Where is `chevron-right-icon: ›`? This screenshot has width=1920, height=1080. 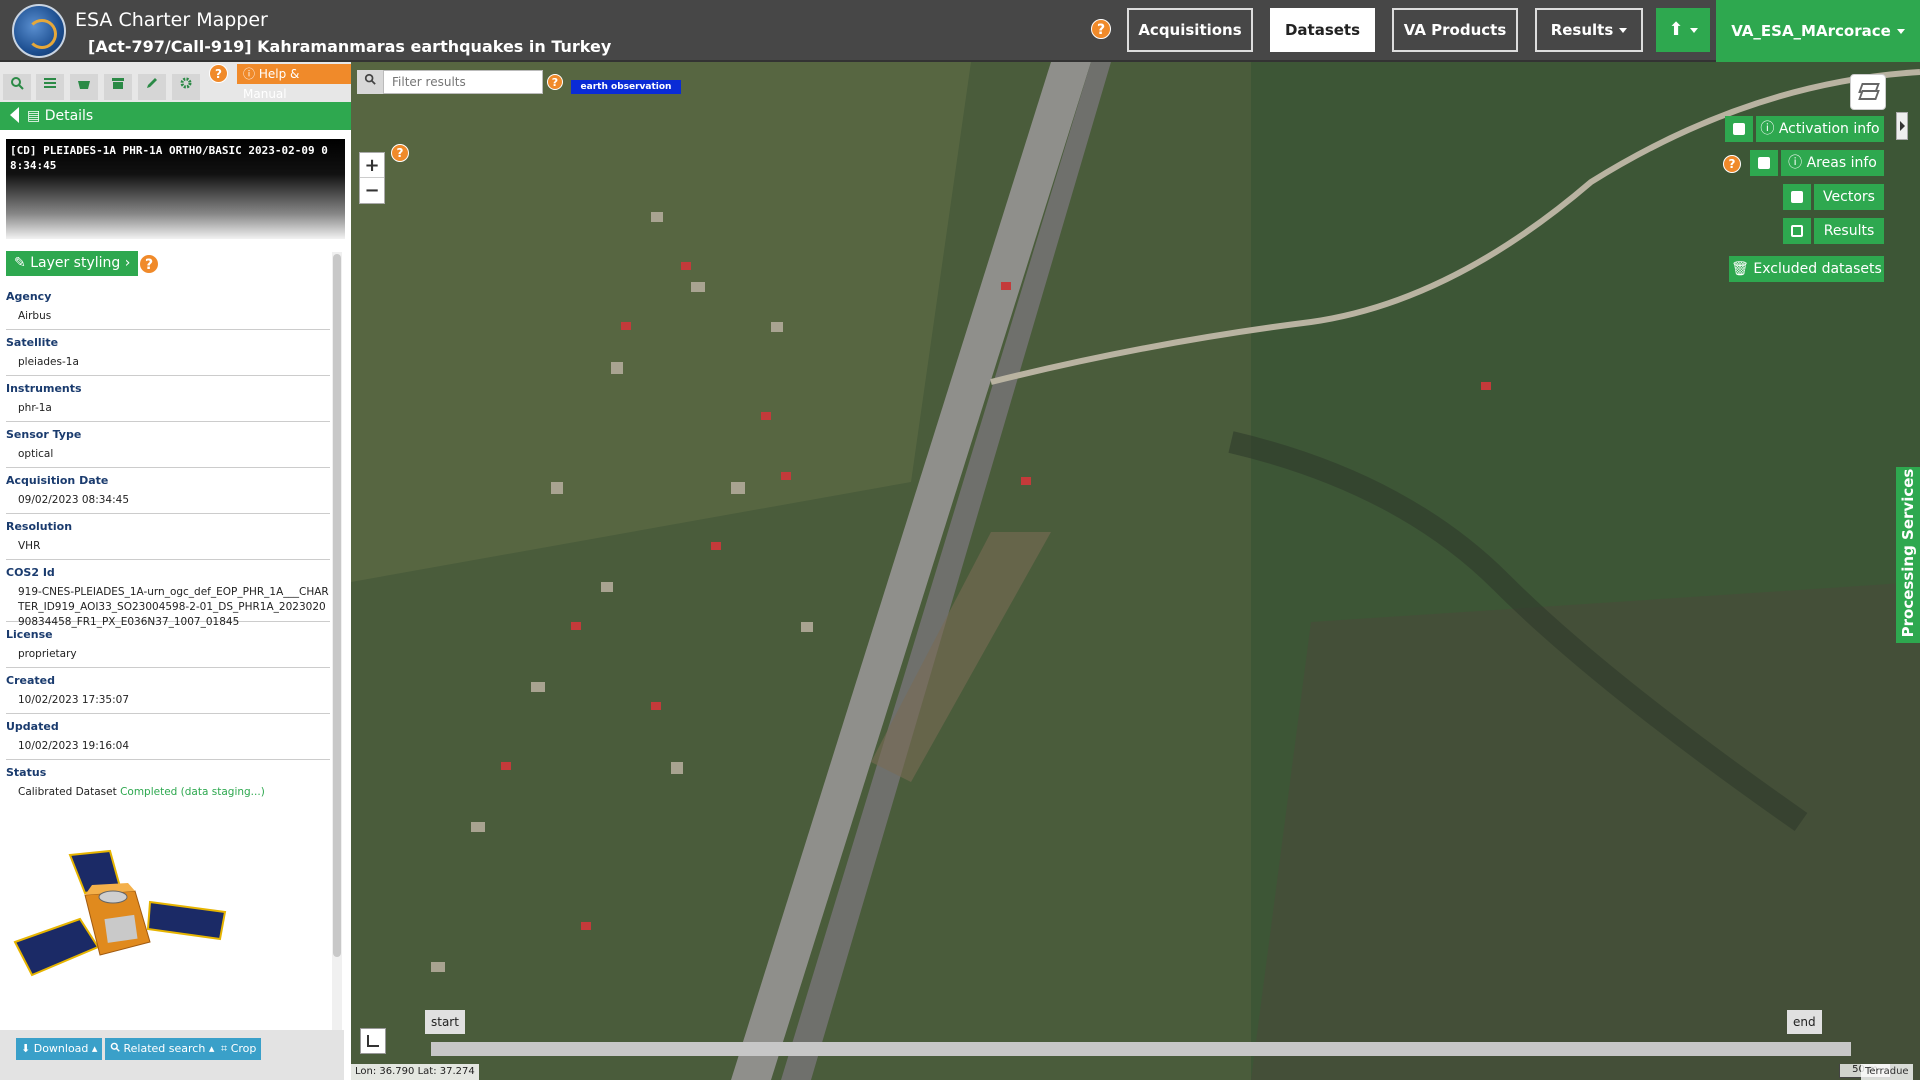 chevron-right-icon: › is located at coordinates (127, 263).